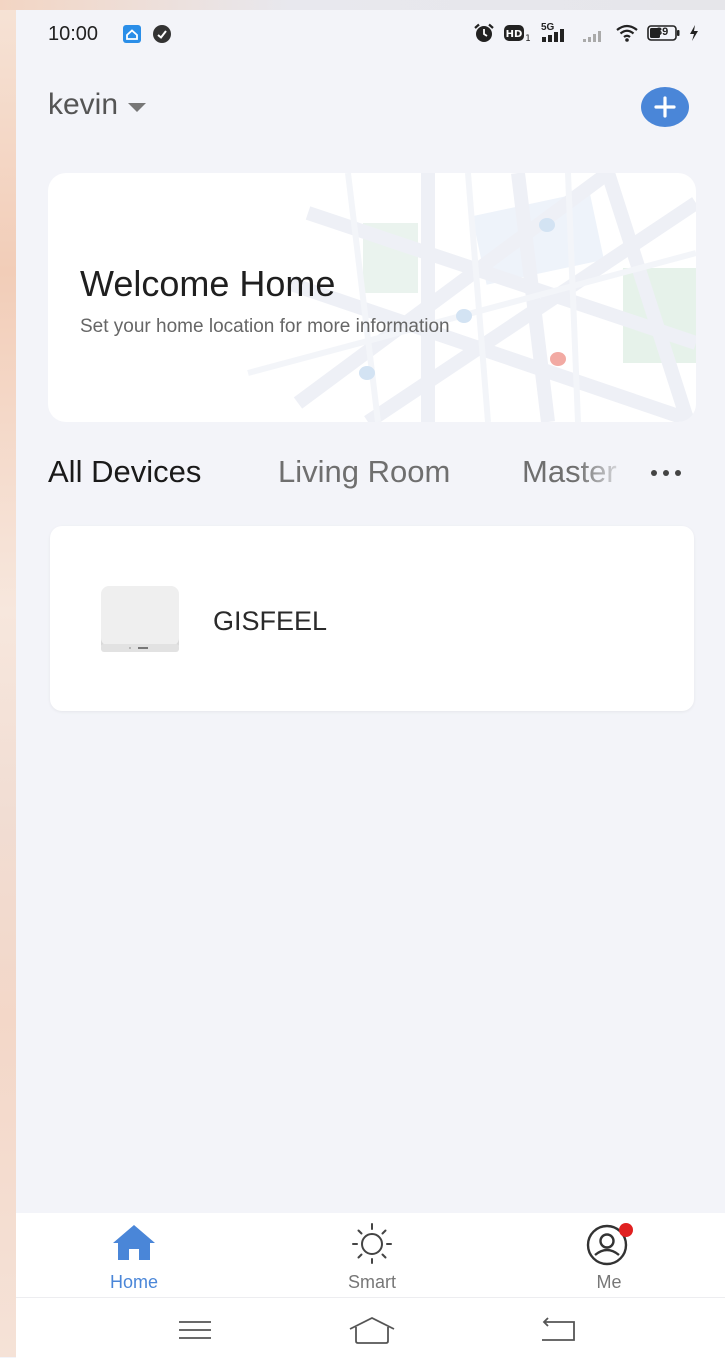 The image size is (725, 1358). Describe the element at coordinates (694, 33) in the screenshot. I see `charging-icon` at that location.